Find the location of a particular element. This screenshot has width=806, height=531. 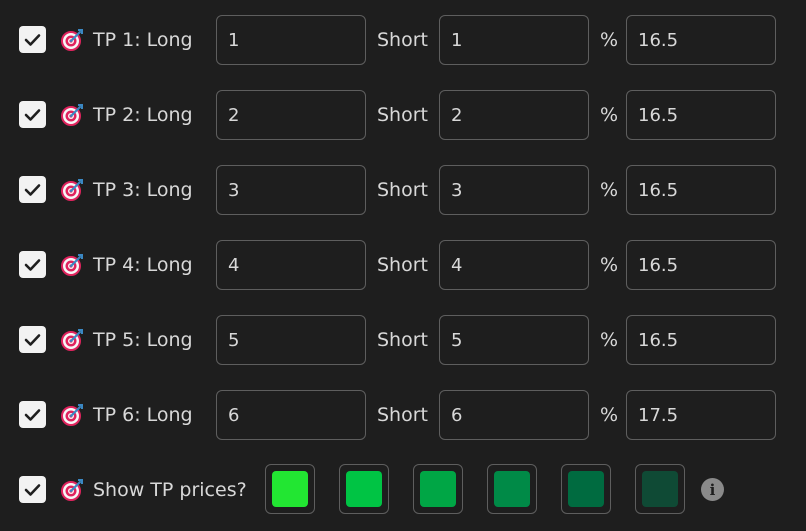

show-tp-prices-checkbox is located at coordinates (32, 489).